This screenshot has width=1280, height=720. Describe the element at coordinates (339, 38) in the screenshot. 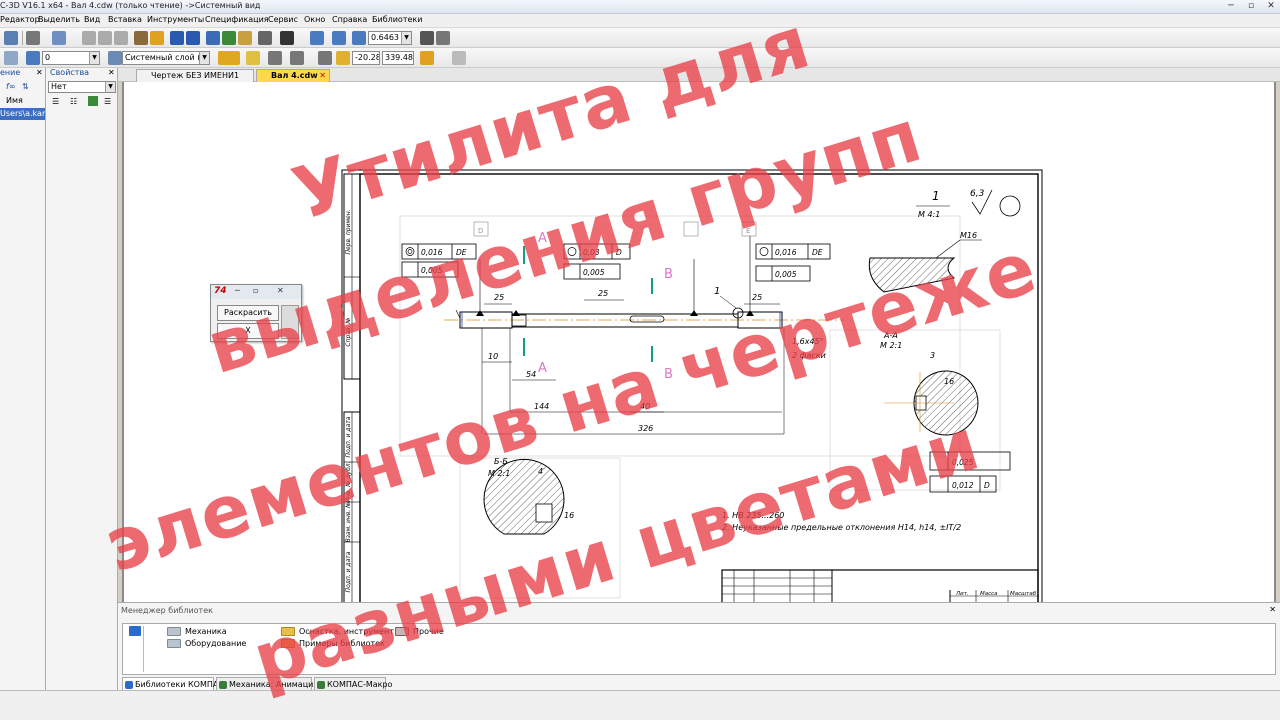

I see `zoom-all-icon` at that location.